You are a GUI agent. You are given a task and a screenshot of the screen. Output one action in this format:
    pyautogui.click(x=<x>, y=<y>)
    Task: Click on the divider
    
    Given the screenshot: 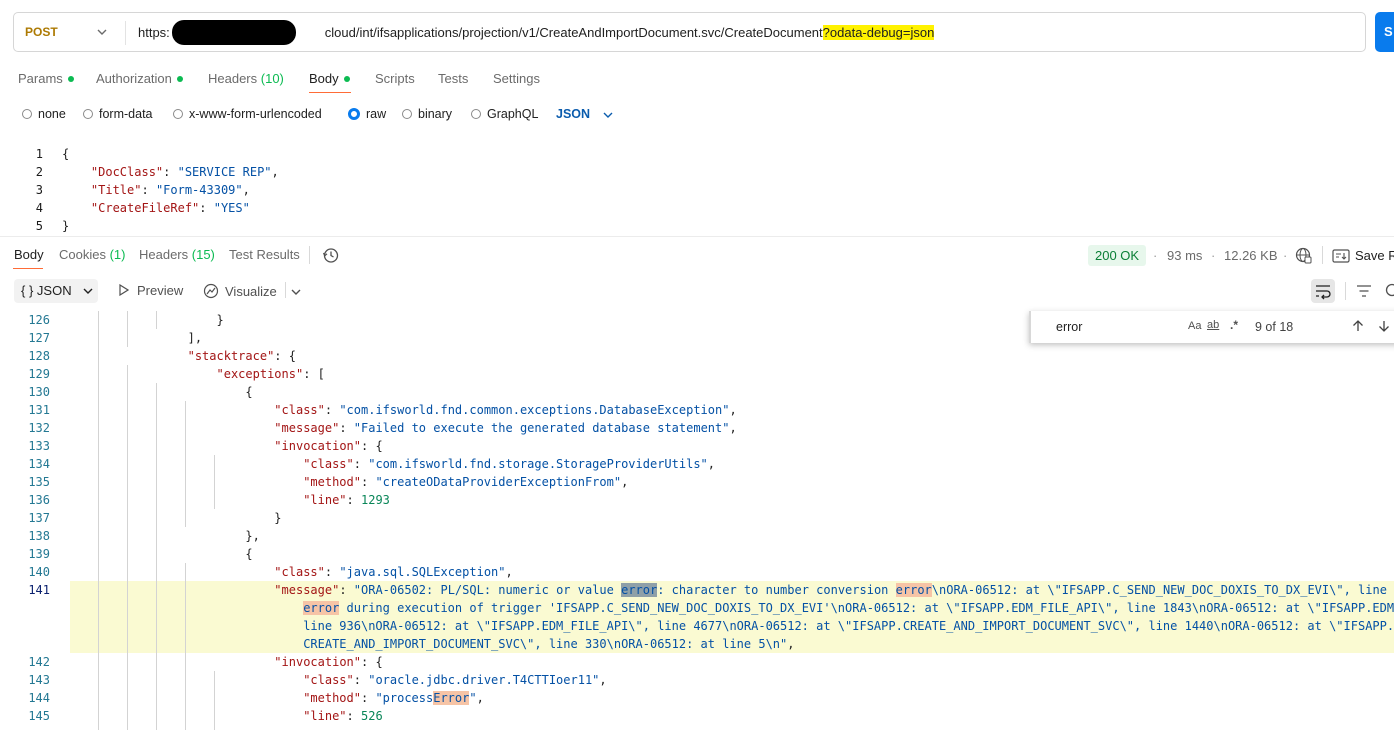 What is the action you would take?
    pyautogui.click(x=125, y=33)
    